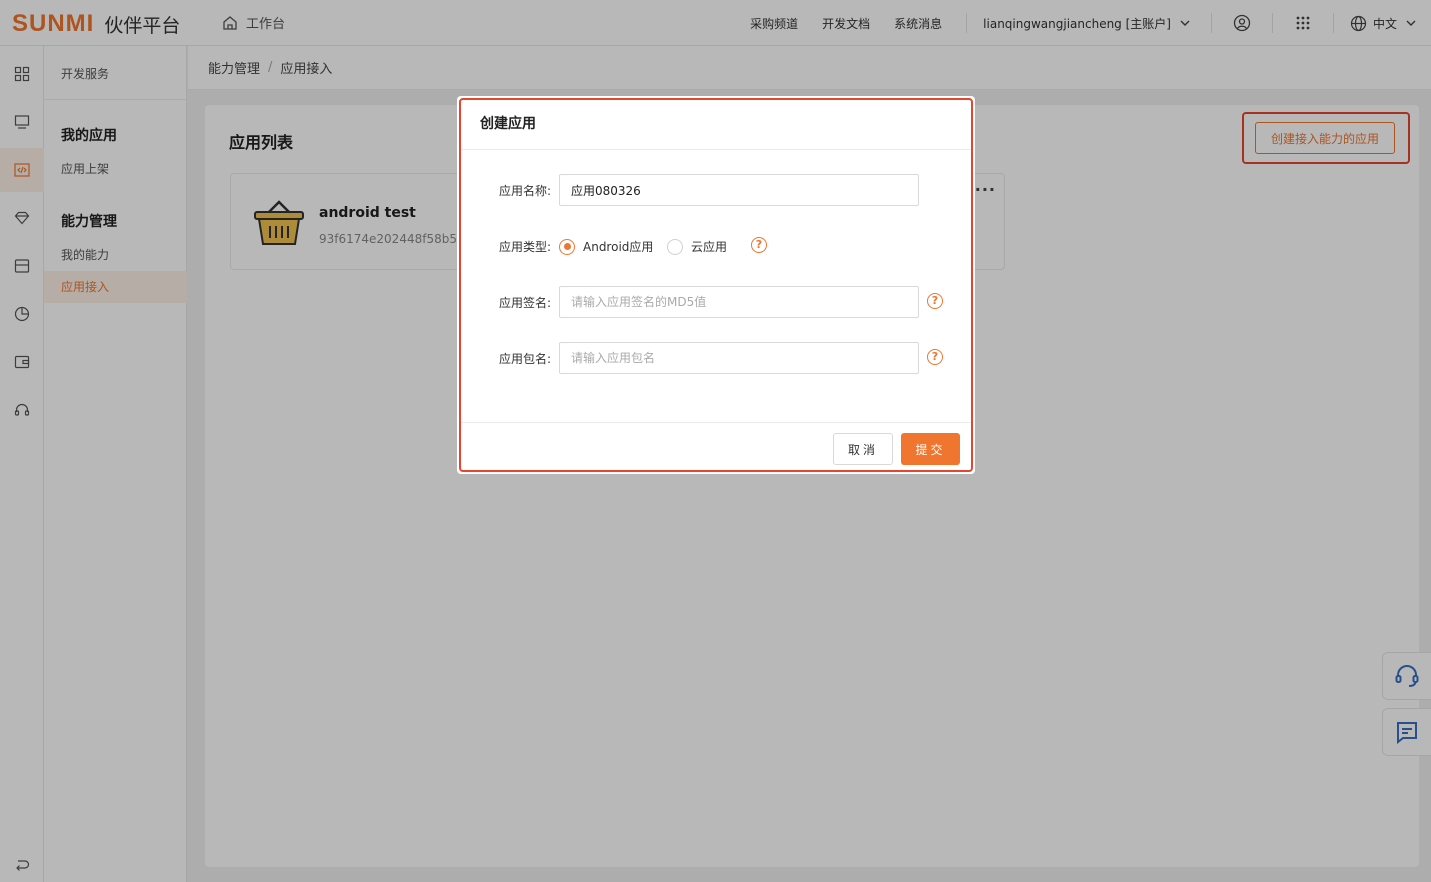  What do you see at coordinates (524, 191) in the screenshot?
I see `app-name-label: 应用名称:` at bounding box center [524, 191].